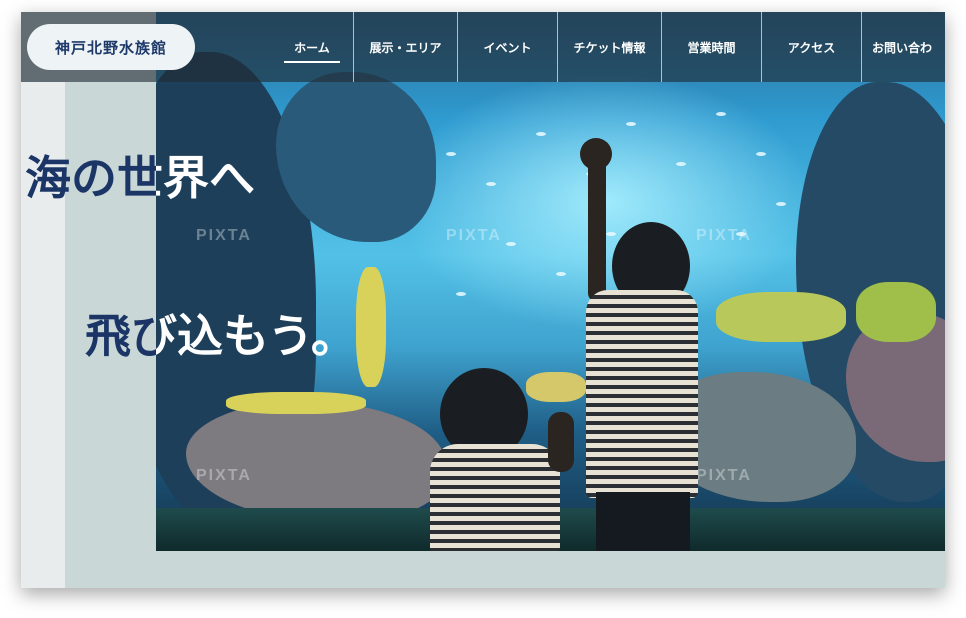  Describe the element at coordinates (111, 47) in the screenshot. I see `site-logo: 神戸北野水族館` at that location.